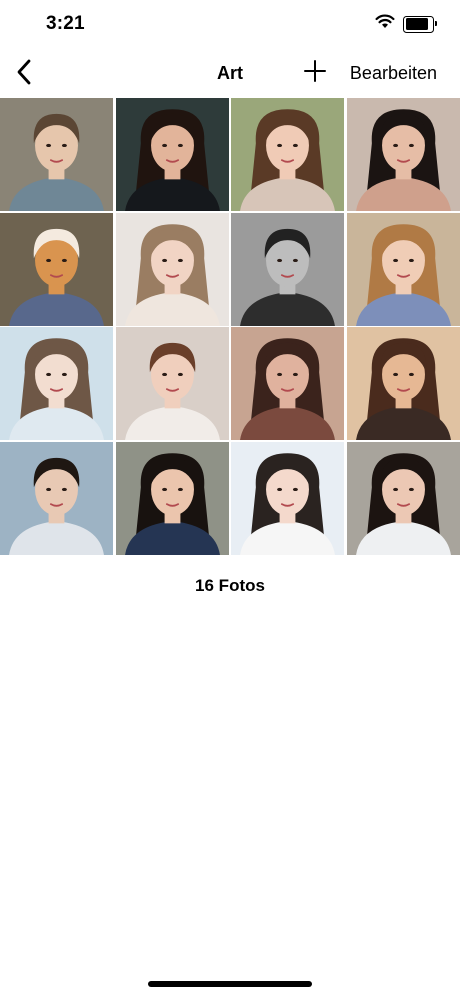  I want to click on photo-woman-white-lace, so click(56, 384).